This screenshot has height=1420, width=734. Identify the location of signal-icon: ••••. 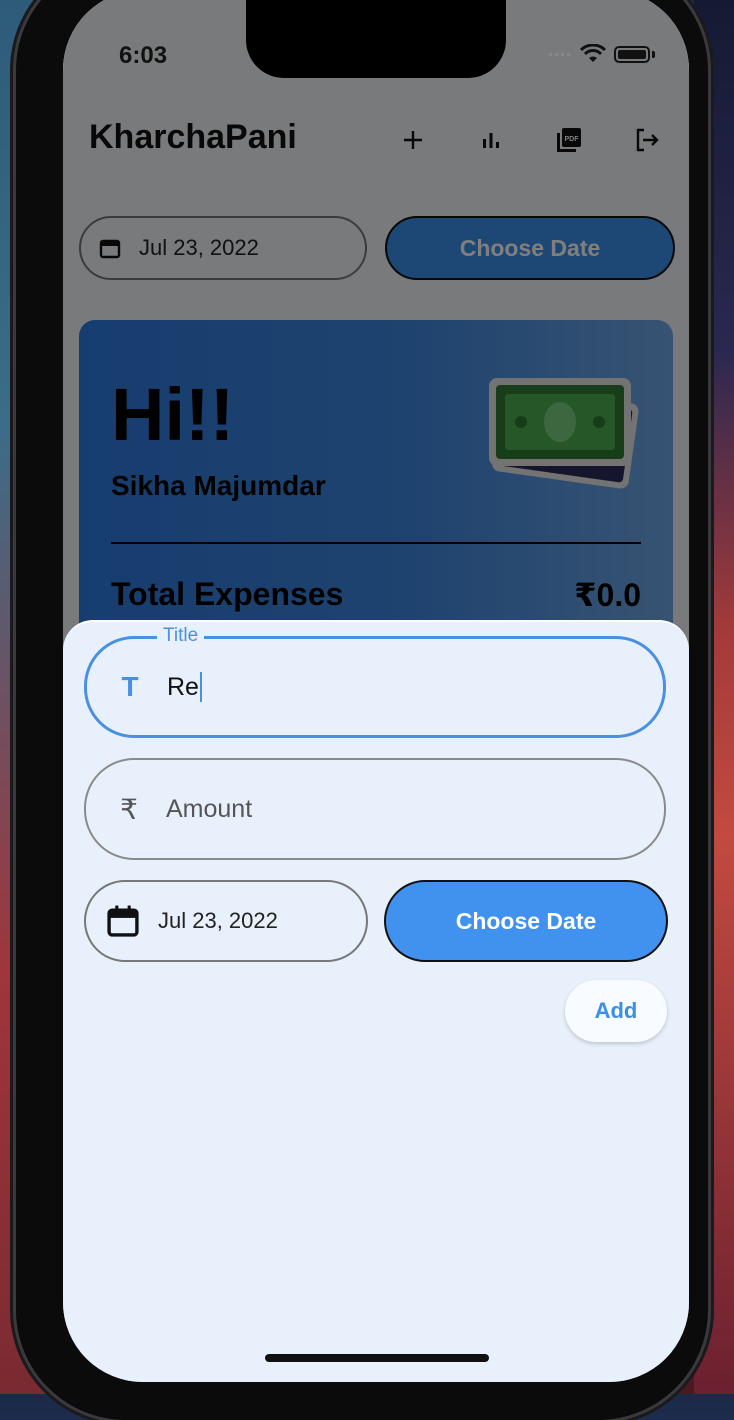
(560, 54).